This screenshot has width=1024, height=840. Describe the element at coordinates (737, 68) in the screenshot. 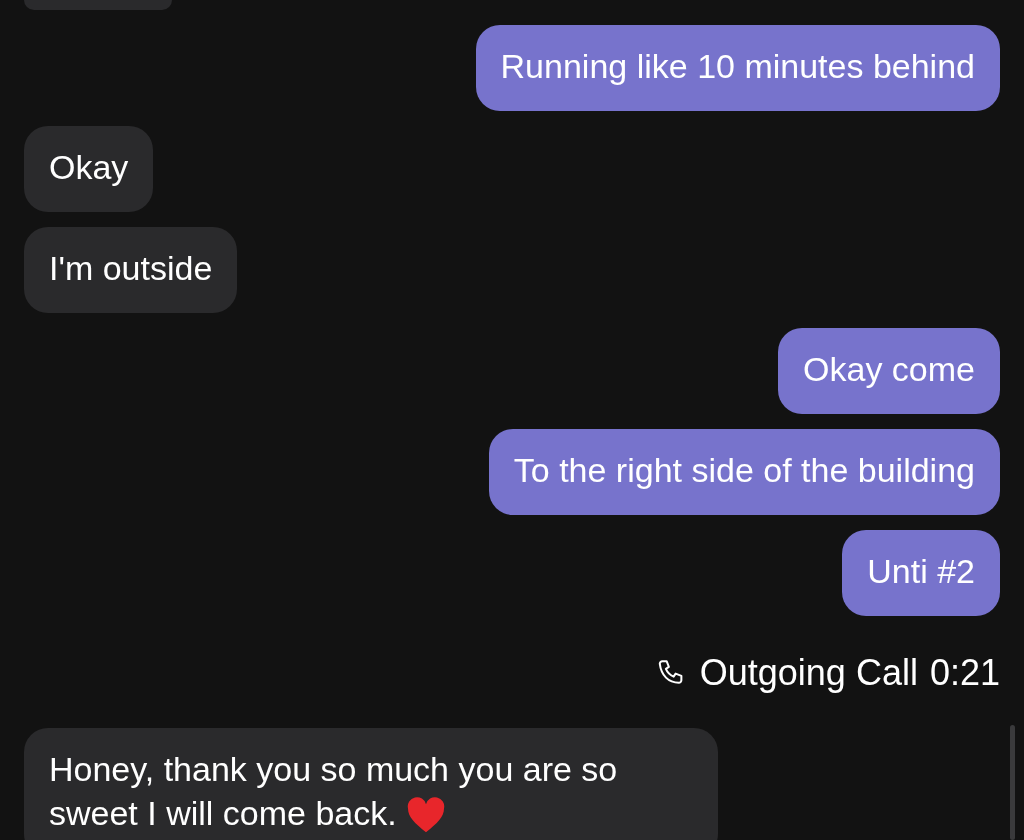

I see `message-bubble: Running like 10 minutes behind` at that location.